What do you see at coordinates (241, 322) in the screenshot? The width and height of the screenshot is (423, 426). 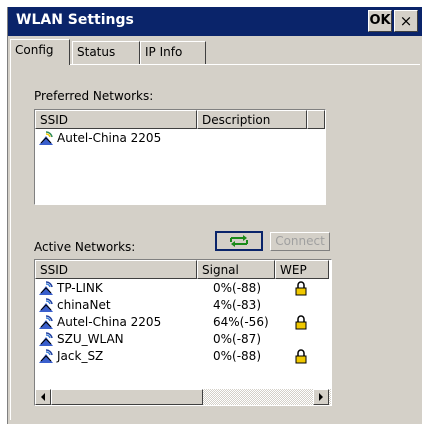 I see `signal-cell: 64%(-56)` at bounding box center [241, 322].